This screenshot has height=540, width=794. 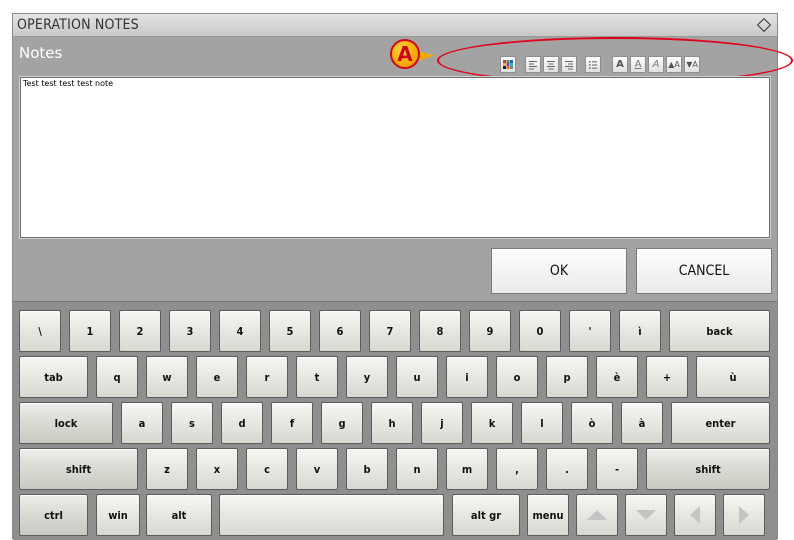 I want to click on underline-icon: A, so click(x=638, y=64).